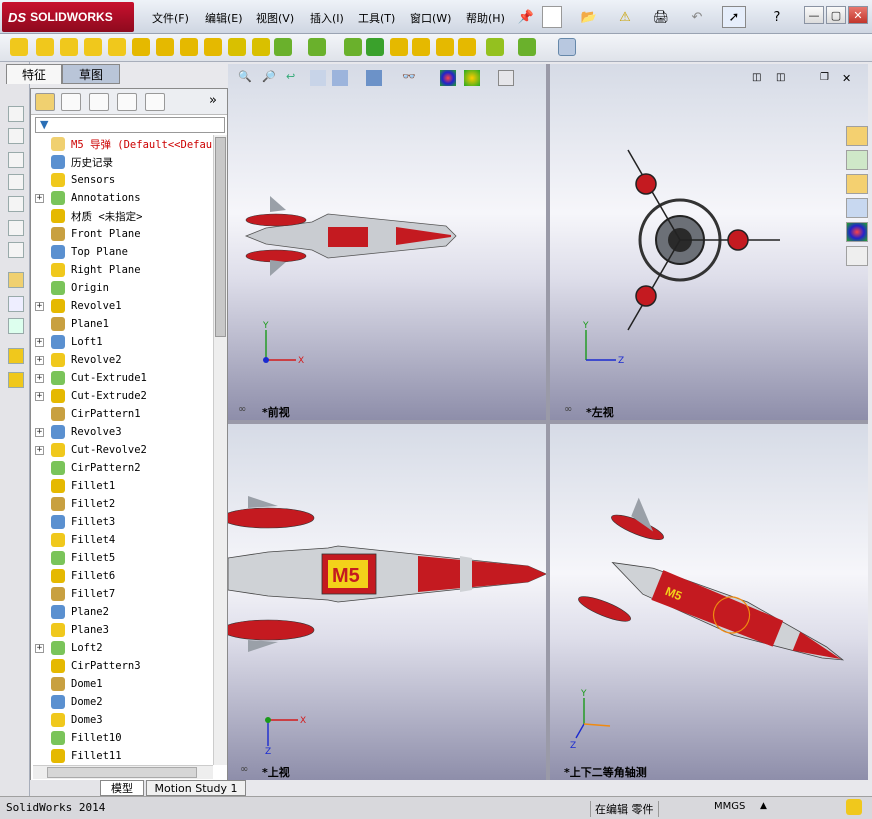  What do you see at coordinates (155, 102) in the screenshot?
I see `display-manager-tab-icon` at bounding box center [155, 102].